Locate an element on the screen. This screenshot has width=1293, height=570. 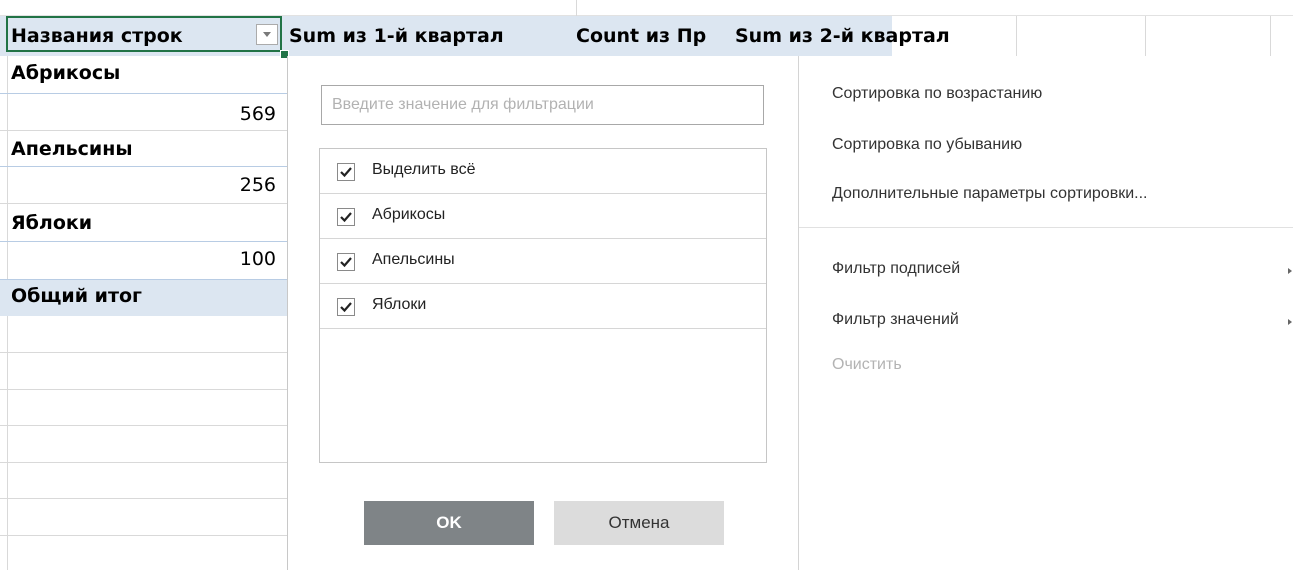
value-oranges: 256 is located at coordinates (236, 185).